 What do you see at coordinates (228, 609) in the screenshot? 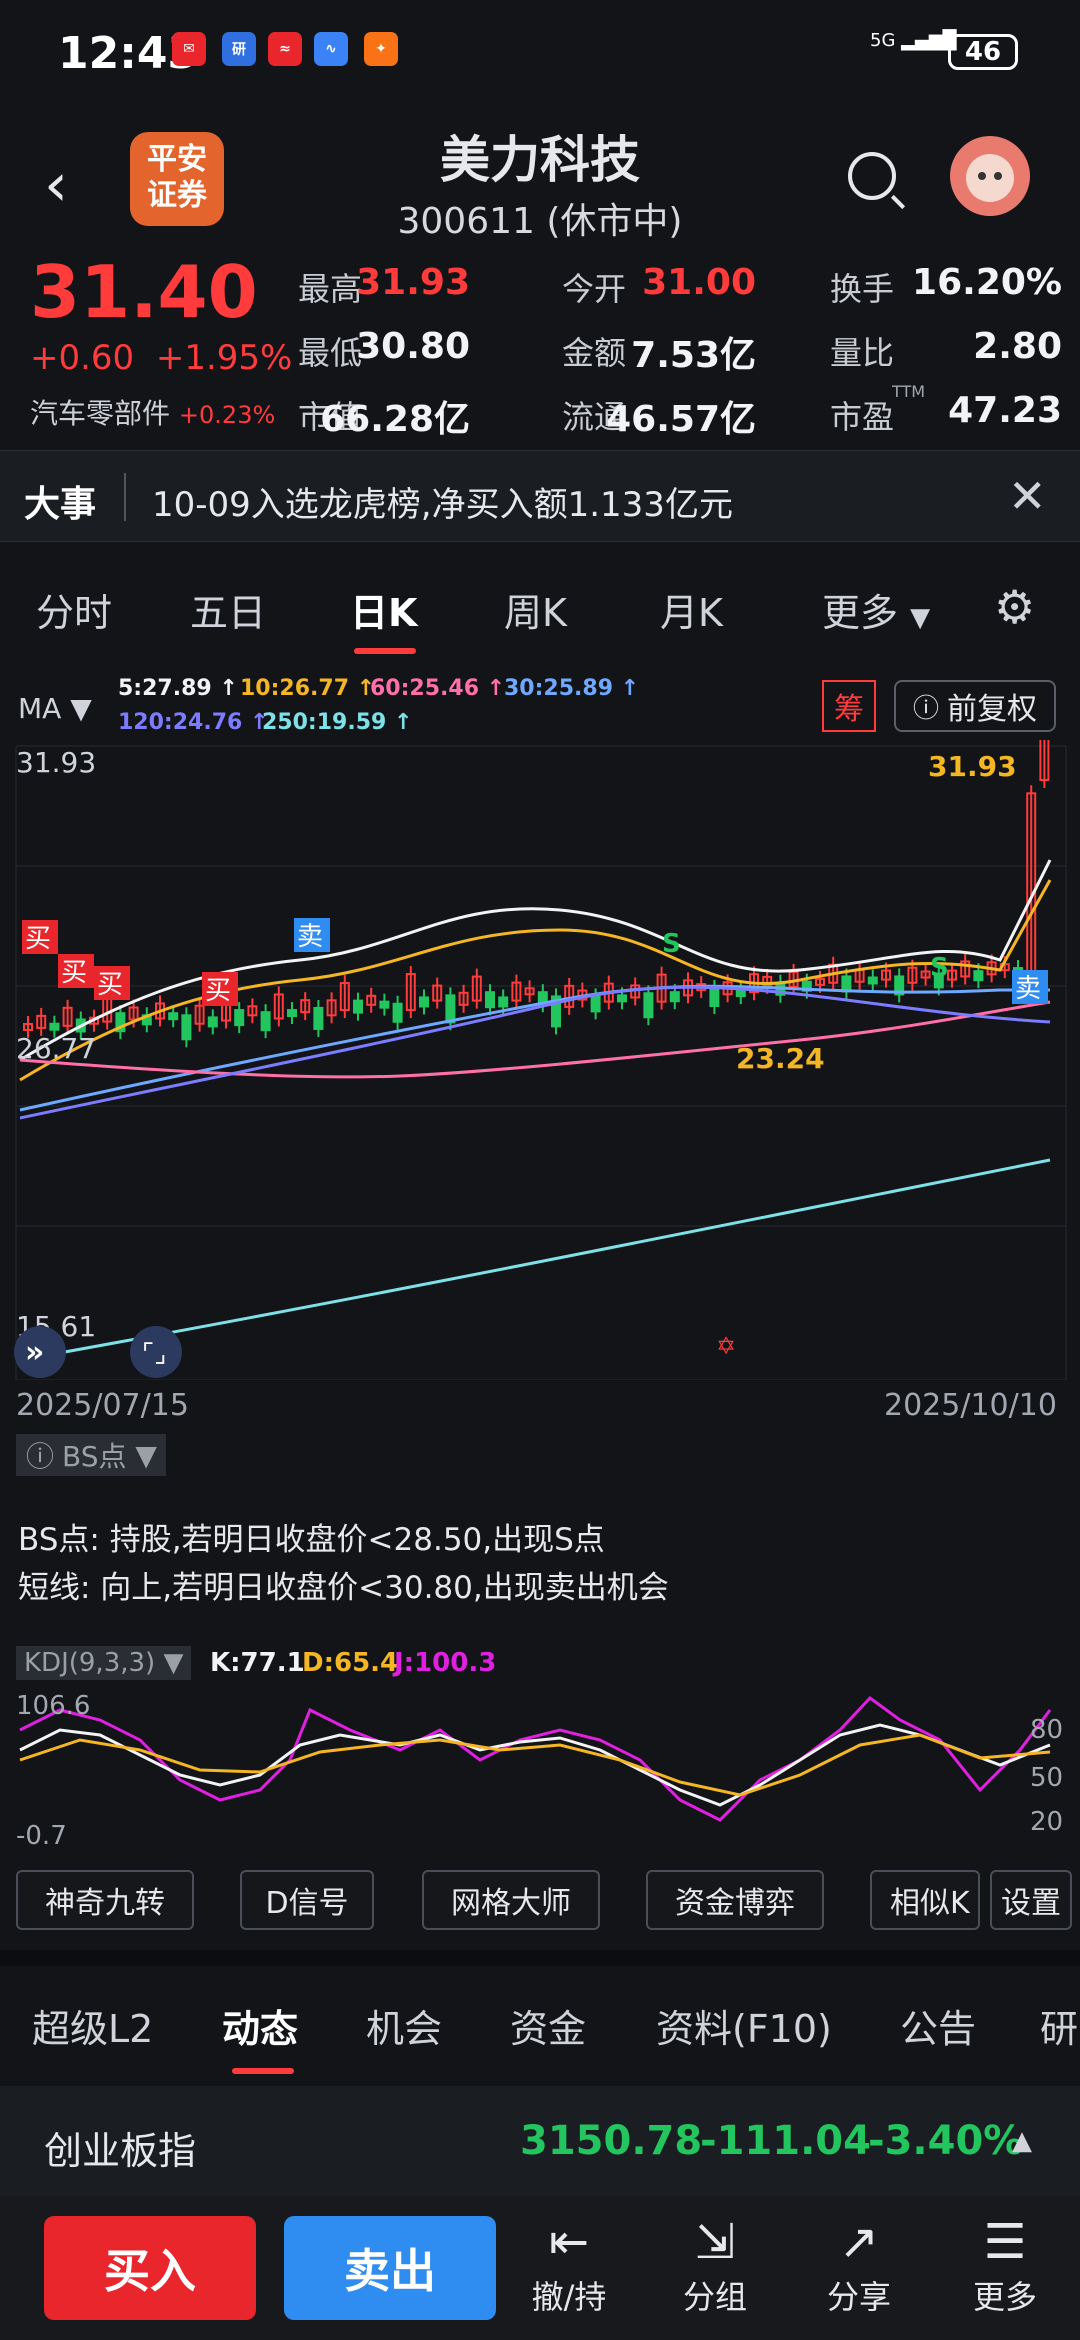
I see `tab-five-day: 五日` at bounding box center [228, 609].